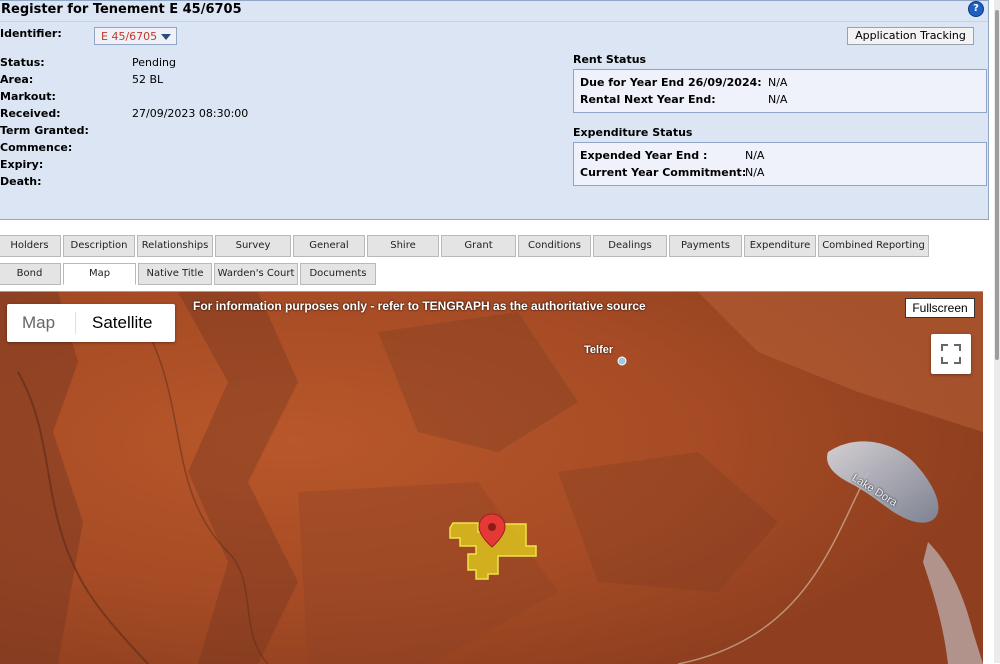 The width and height of the screenshot is (1000, 664). I want to click on map-pin-dot, so click(492, 527).